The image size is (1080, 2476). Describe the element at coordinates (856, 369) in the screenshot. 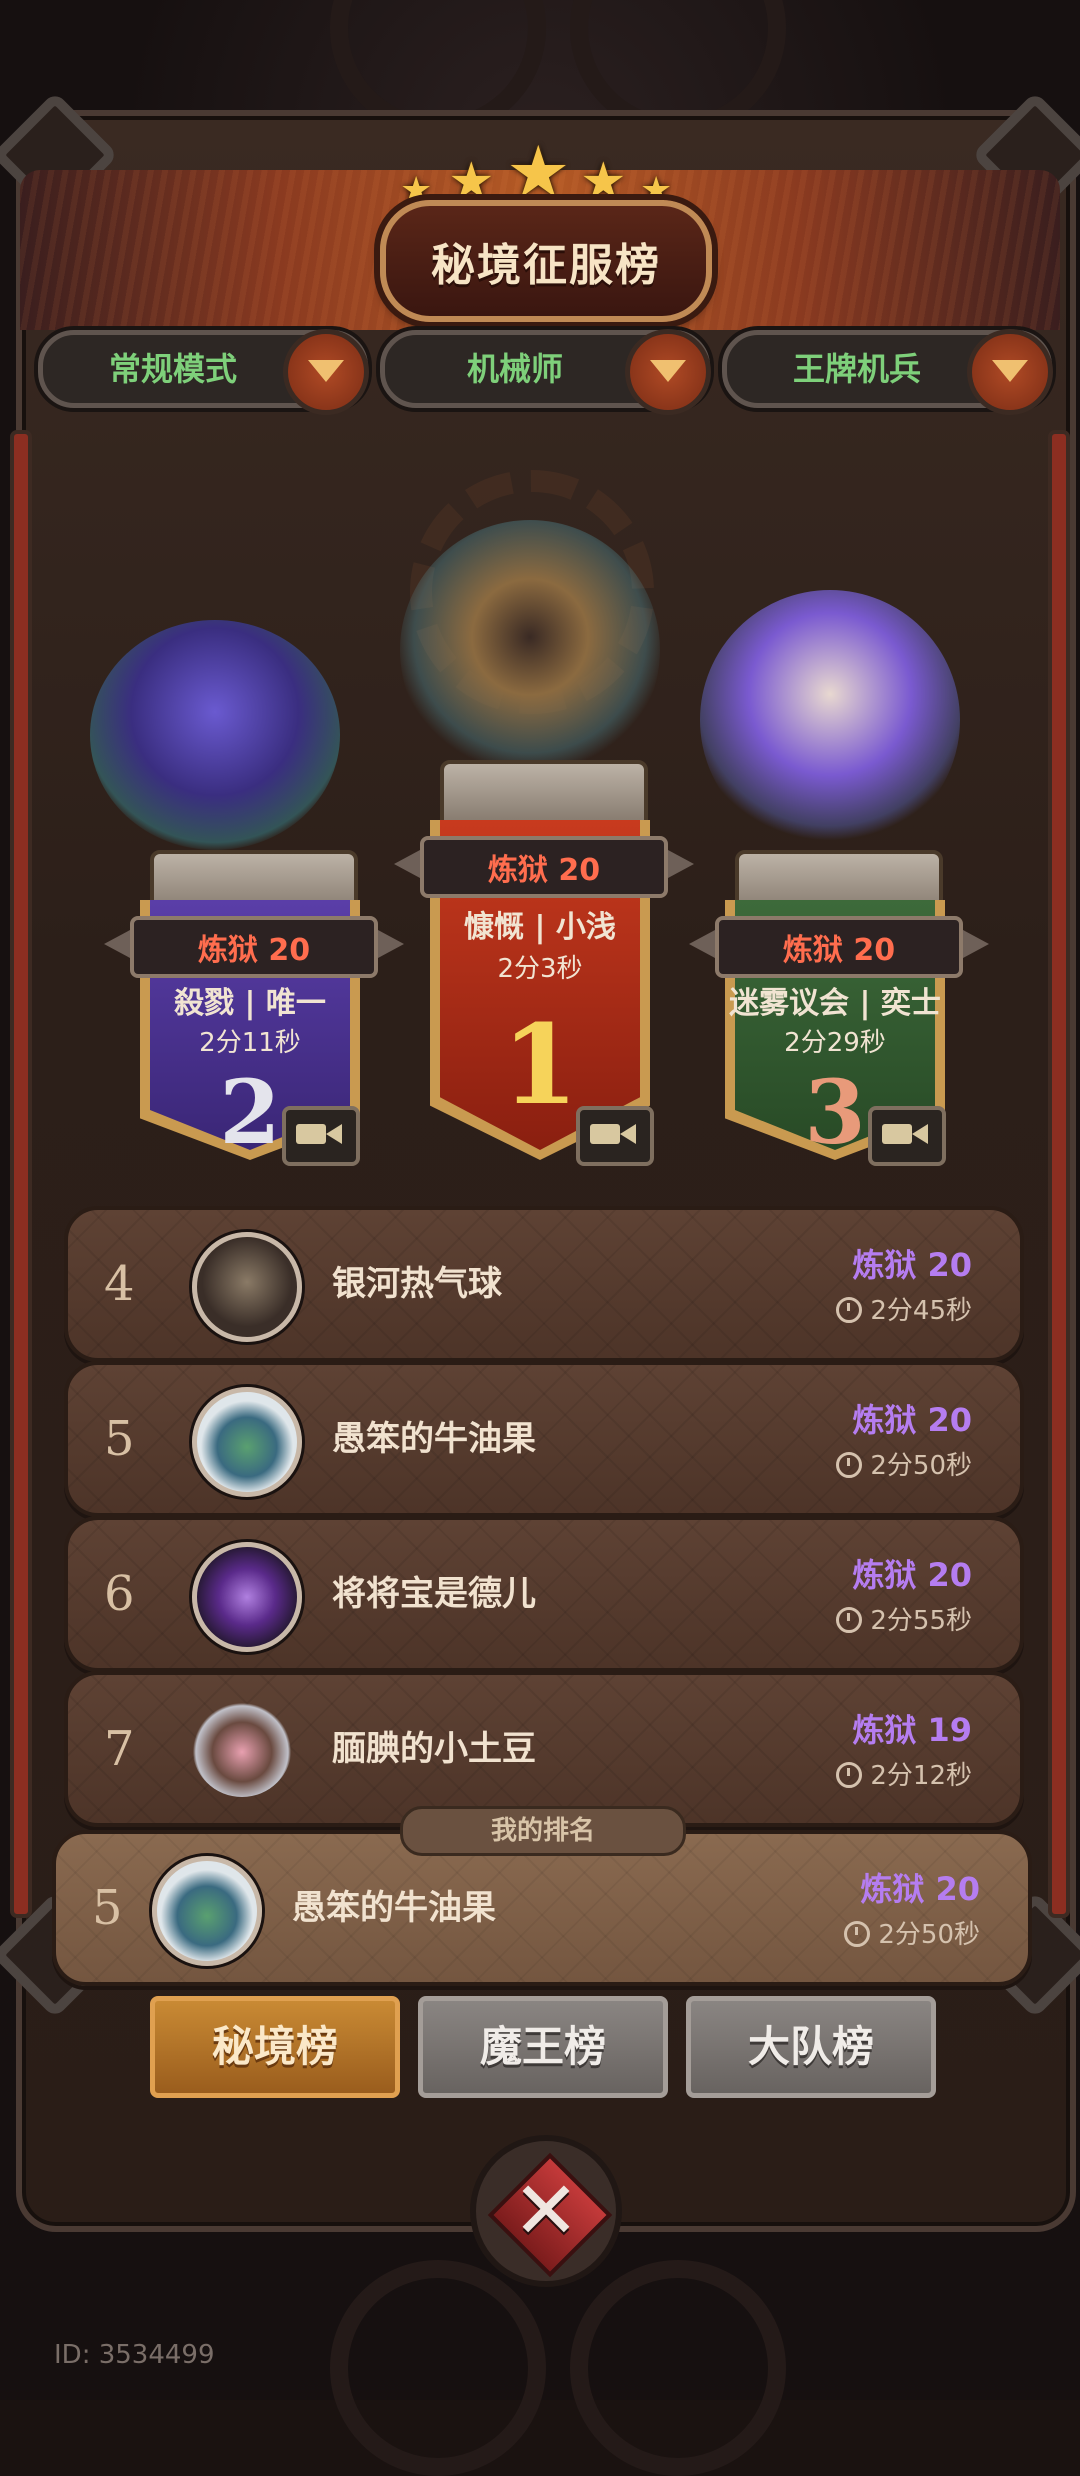

I see `filter-label: 王牌机兵` at that location.